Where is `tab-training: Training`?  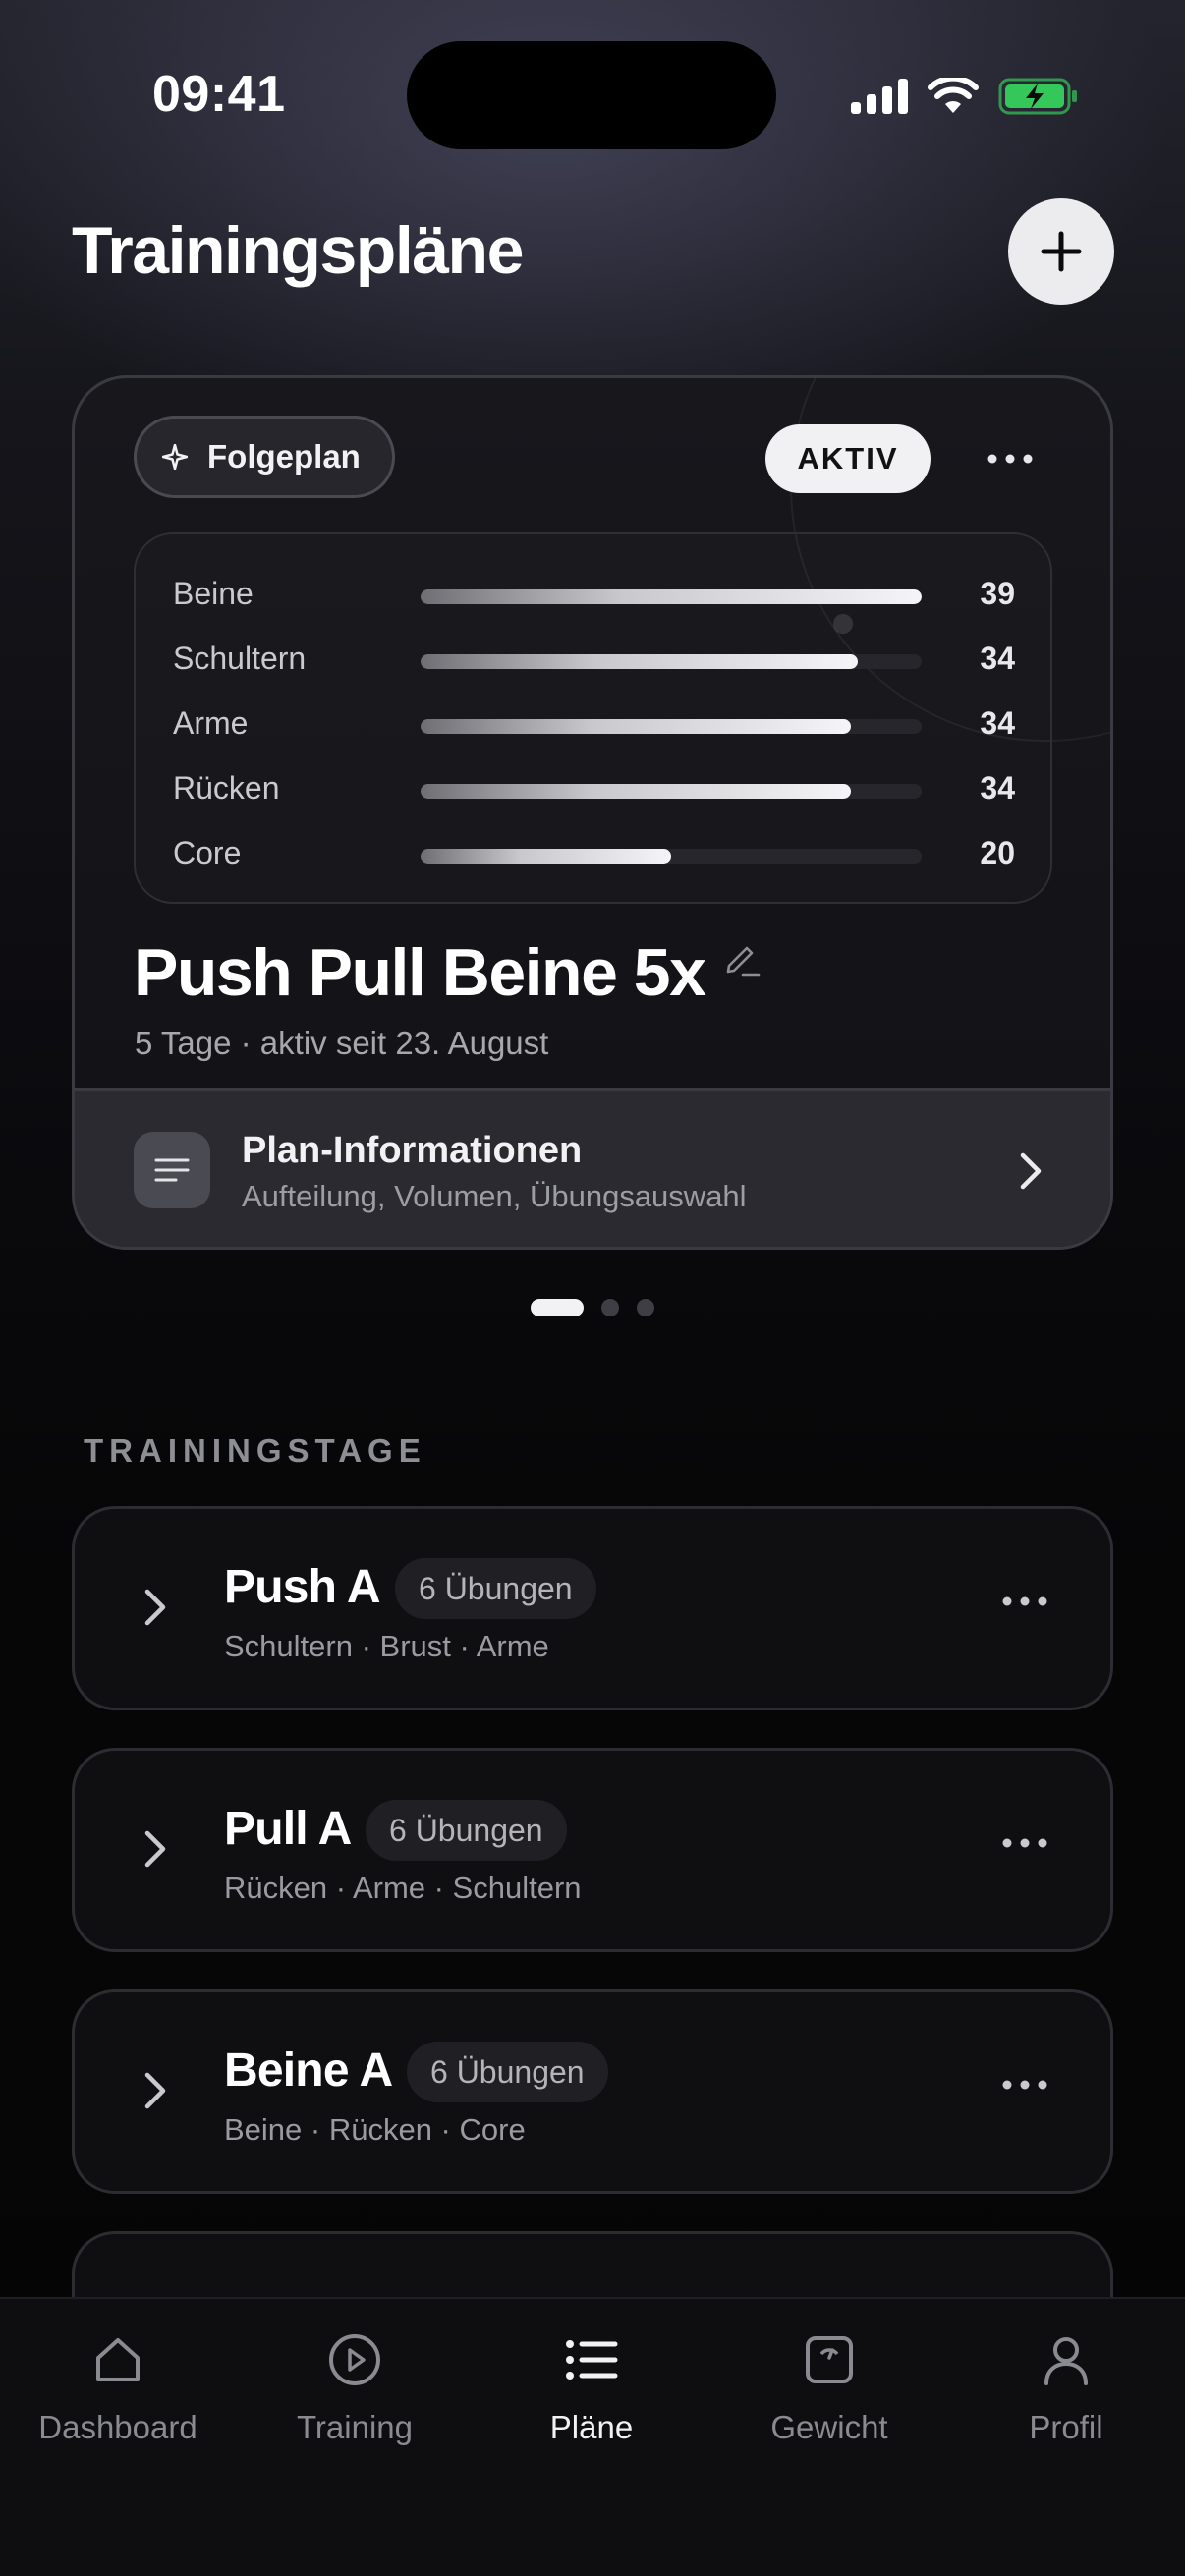
tab-training: Training is located at coordinates (355, 2392).